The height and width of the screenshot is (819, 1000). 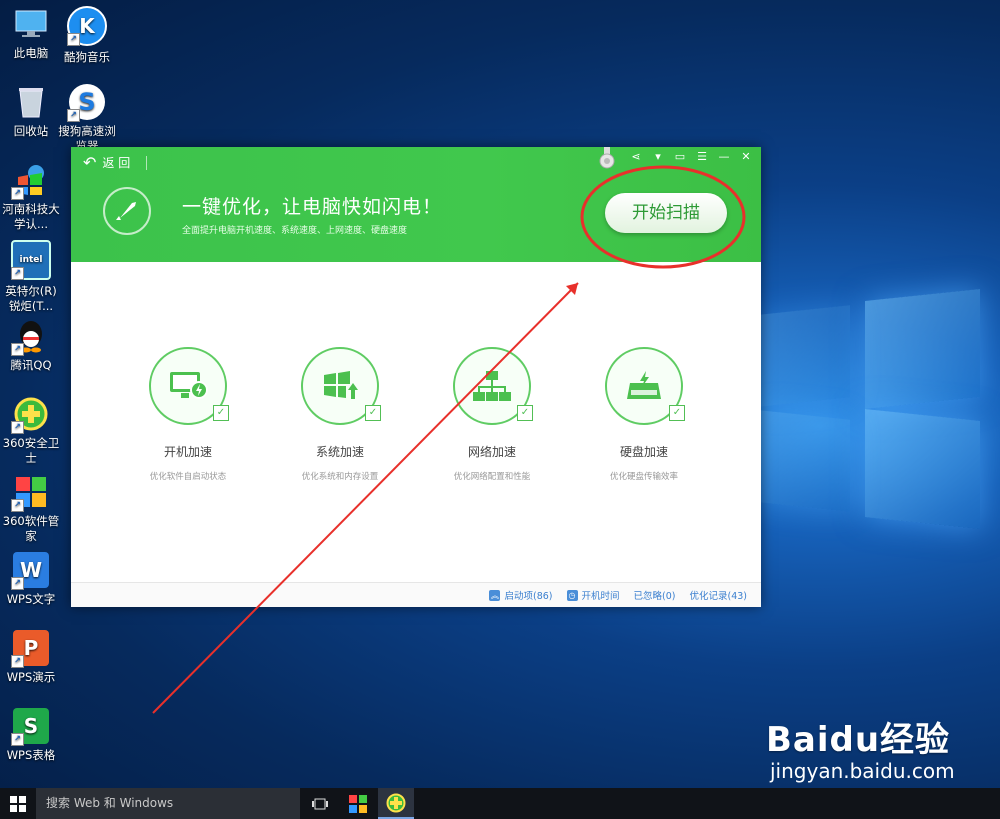 I want to click on back-button: ↶ 返 回, so click(x=115, y=162).